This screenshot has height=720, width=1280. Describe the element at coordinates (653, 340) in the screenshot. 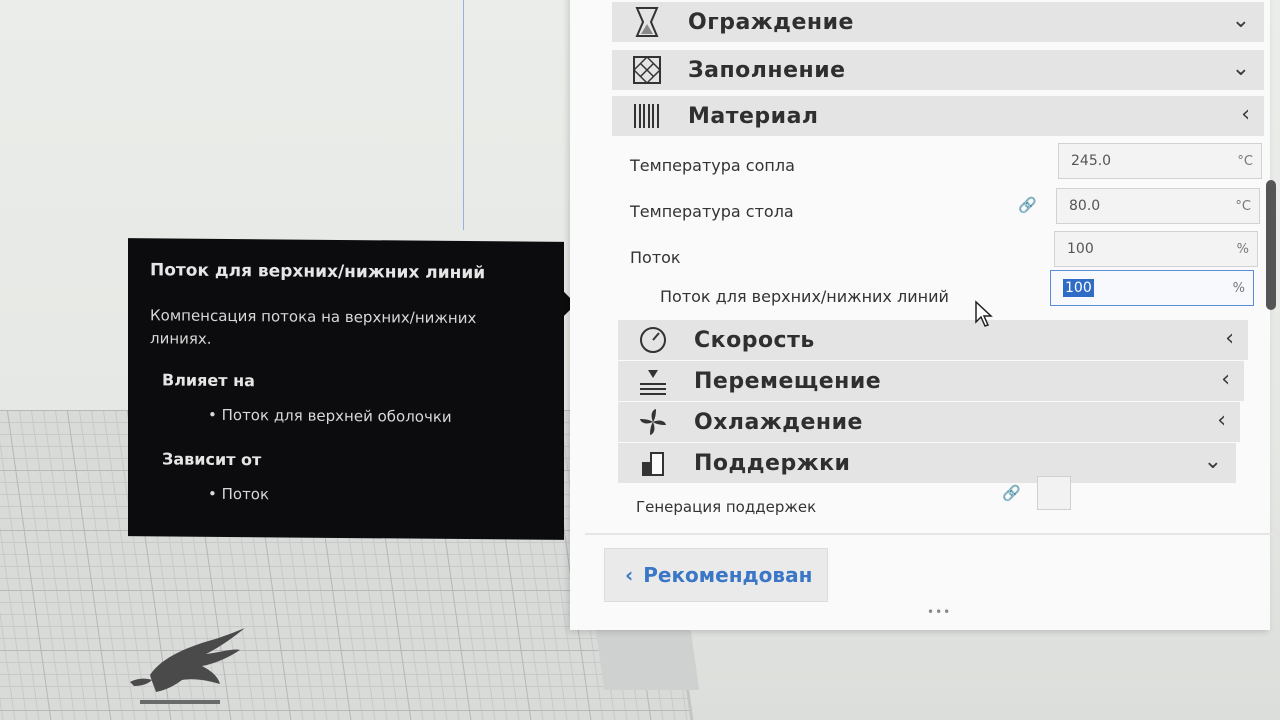

I see `speed-icon` at that location.